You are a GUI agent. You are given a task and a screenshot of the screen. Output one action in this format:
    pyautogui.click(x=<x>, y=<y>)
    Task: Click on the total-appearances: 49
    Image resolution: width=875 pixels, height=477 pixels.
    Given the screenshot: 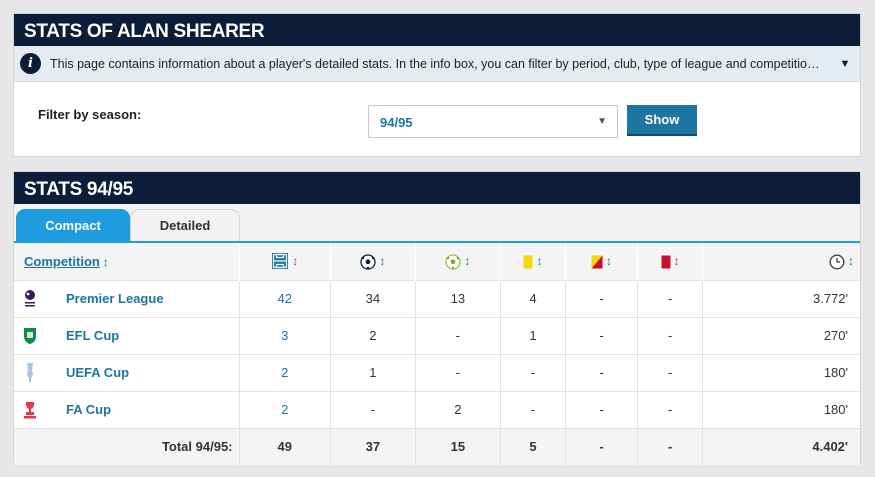 What is the action you would take?
    pyautogui.click(x=284, y=446)
    